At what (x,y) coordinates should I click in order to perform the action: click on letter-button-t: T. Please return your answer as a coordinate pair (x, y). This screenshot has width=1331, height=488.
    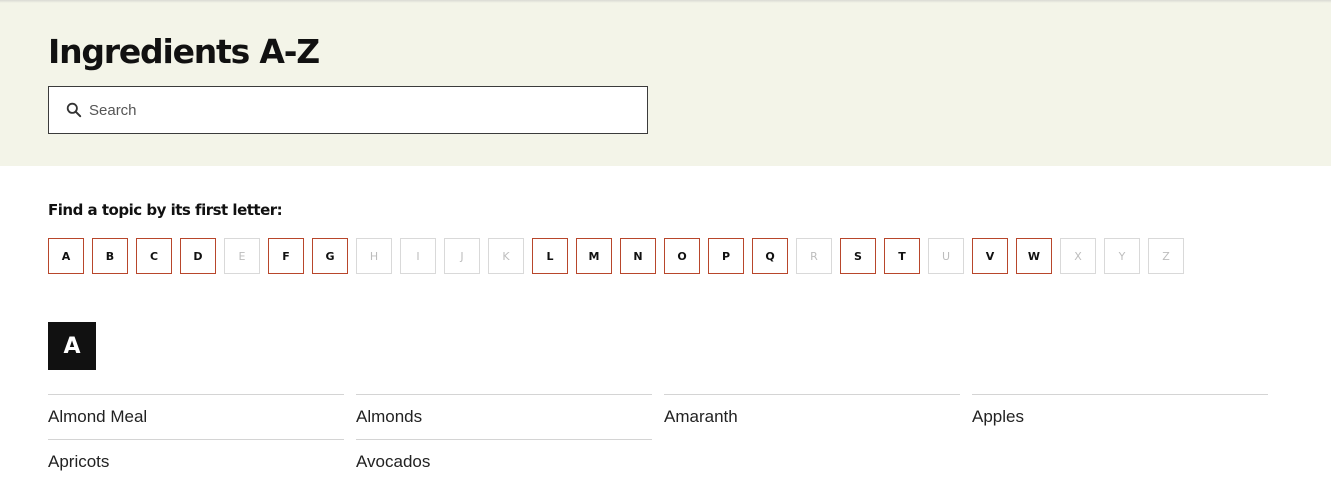
    Looking at the image, I should click on (902, 256).